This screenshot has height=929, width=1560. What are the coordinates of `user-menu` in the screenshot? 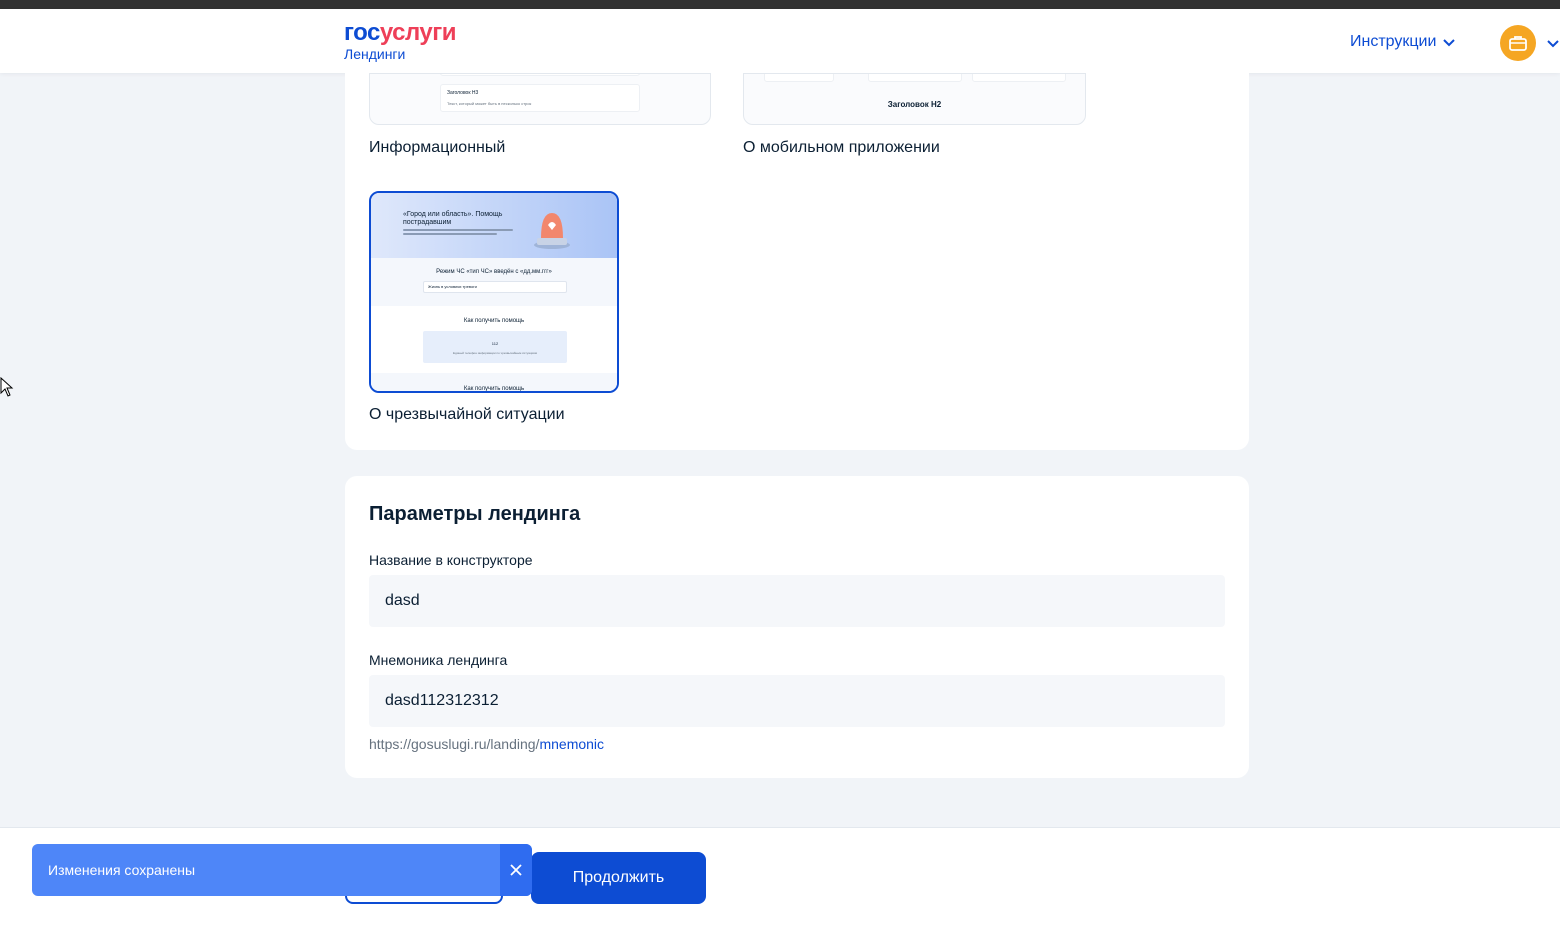 It's located at (1530, 43).